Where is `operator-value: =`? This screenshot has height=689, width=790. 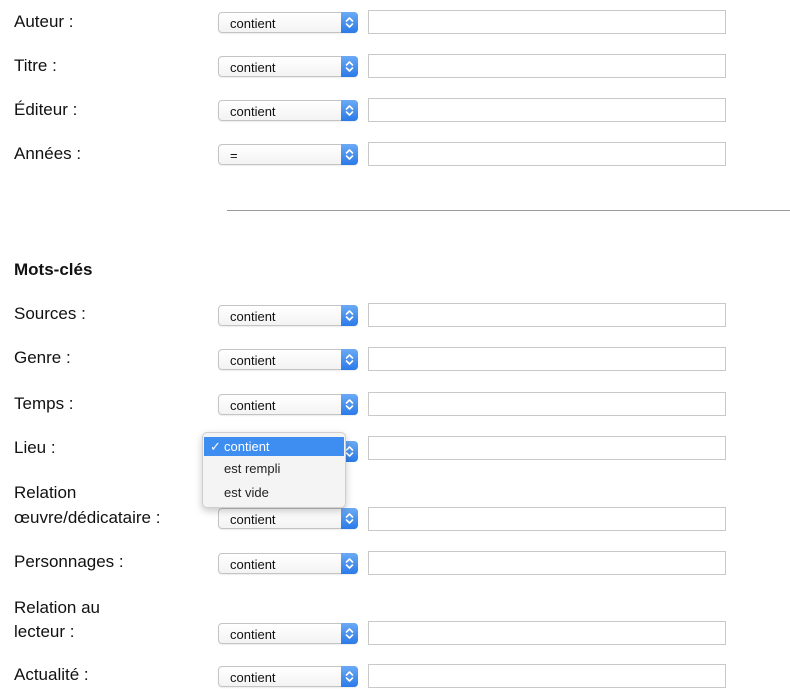
operator-value: = is located at coordinates (234, 155).